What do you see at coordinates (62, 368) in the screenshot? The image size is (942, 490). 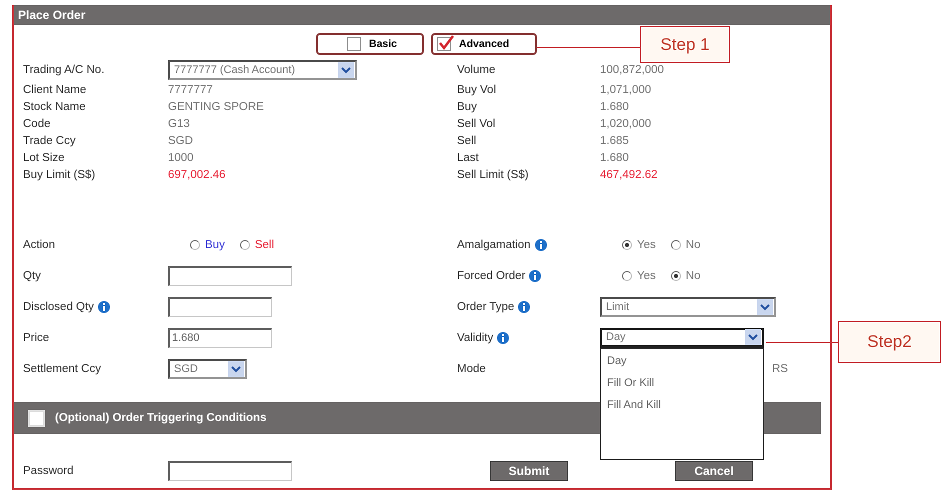 I see `field-label: Settlement Ccy` at bounding box center [62, 368].